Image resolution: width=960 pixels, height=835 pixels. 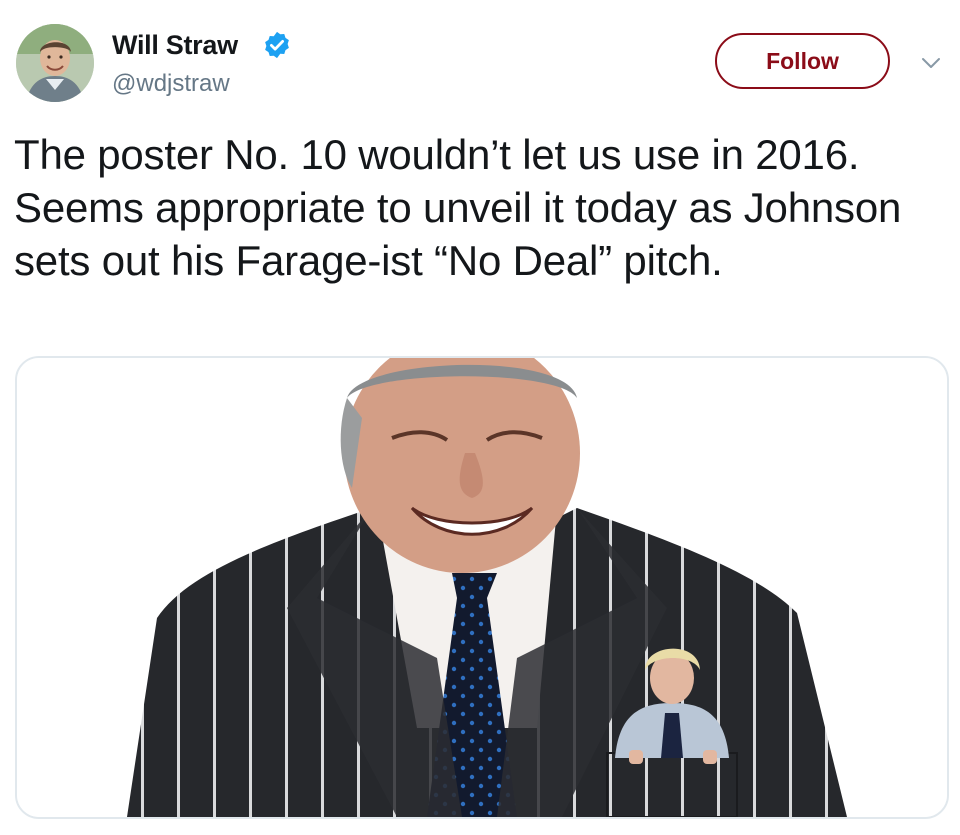 I want to click on avatar-photo-icon, so click(x=55, y=63).